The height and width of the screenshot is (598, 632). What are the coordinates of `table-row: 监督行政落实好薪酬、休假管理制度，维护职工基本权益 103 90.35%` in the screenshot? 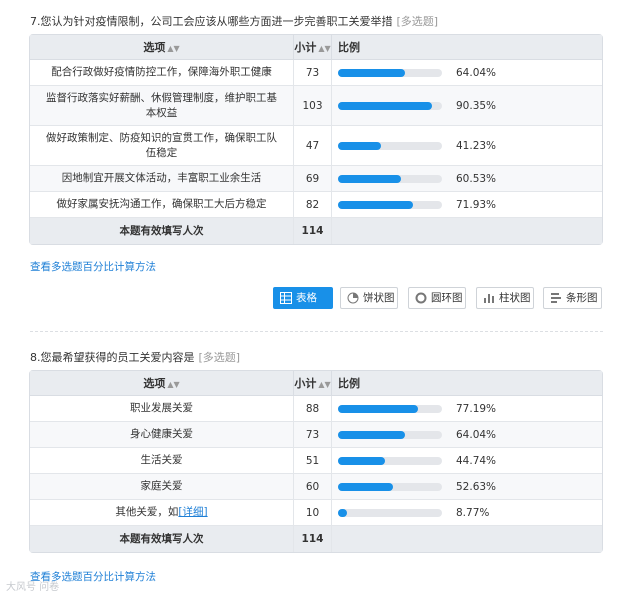 It's located at (316, 106).